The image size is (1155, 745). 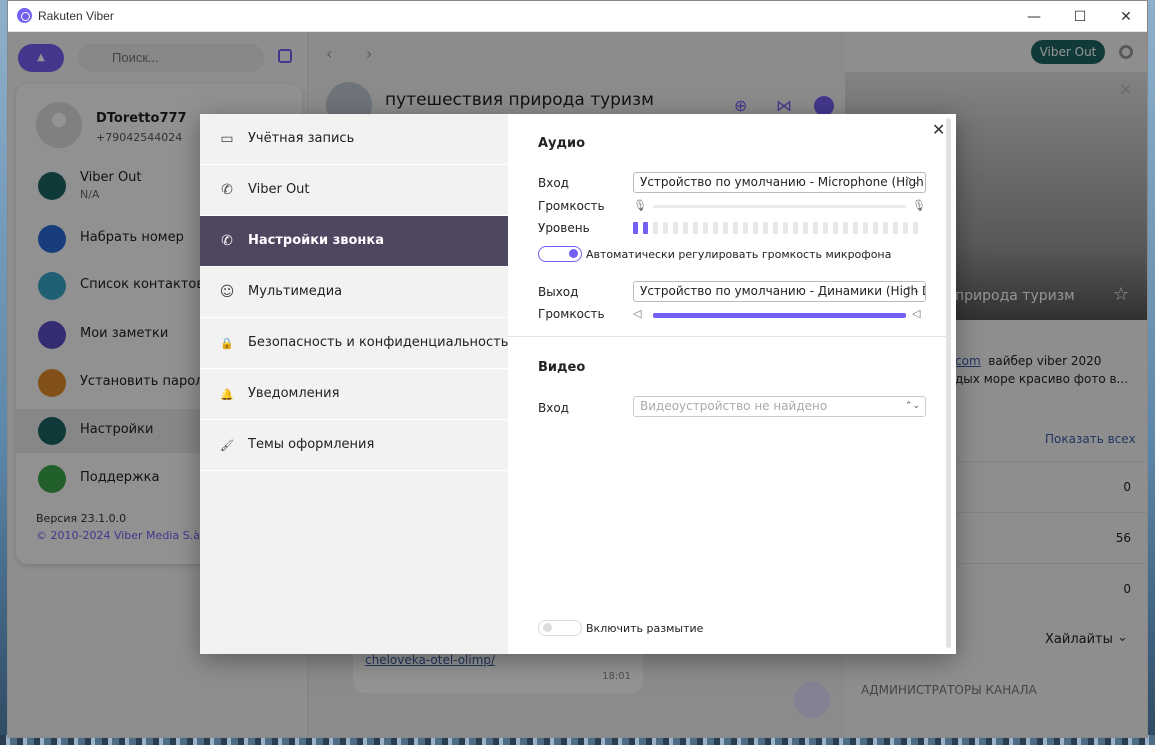 I want to click on video-input-label: Вход, so click(x=553, y=408).